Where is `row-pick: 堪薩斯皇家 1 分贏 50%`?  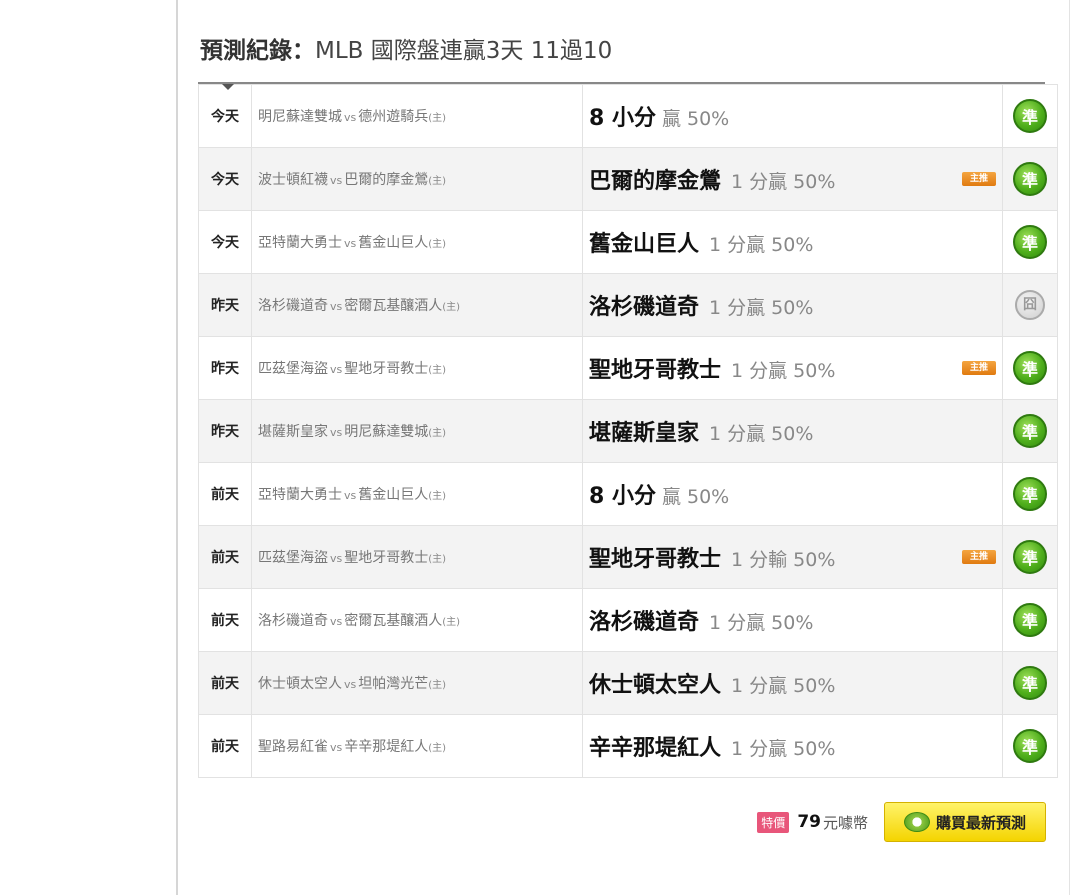 row-pick: 堪薩斯皇家 1 分贏 50% is located at coordinates (792, 431).